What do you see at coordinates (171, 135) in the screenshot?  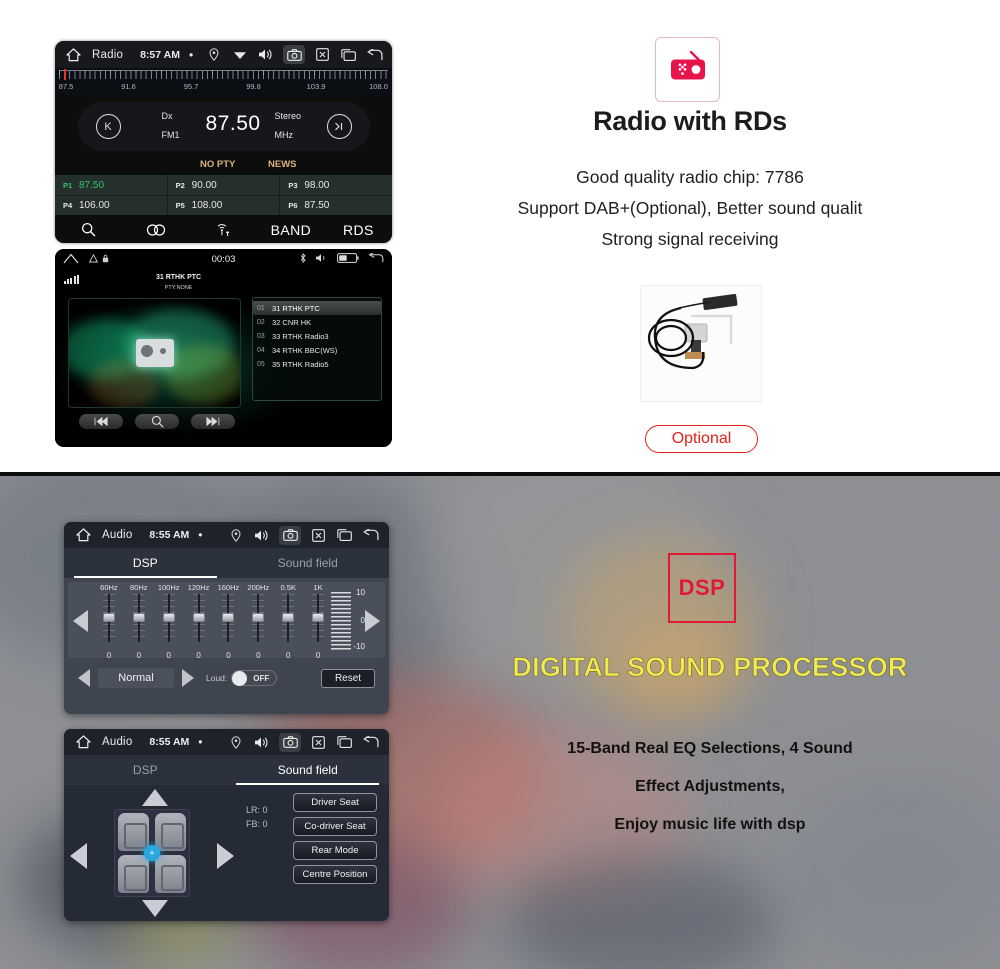 I see `band-label: FM1` at bounding box center [171, 135].